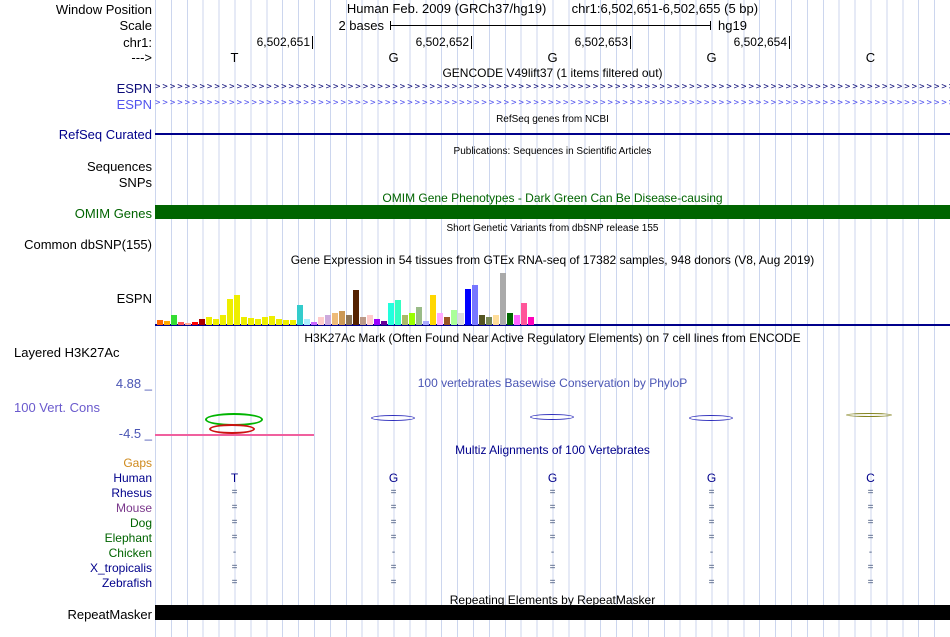 The height and width of the screenshot is (637, 950). What do you see at coordinates (76, 583) in the screenshot?
I see `multiz-species-label: Zebrafish` at bounding box center [76, 583].